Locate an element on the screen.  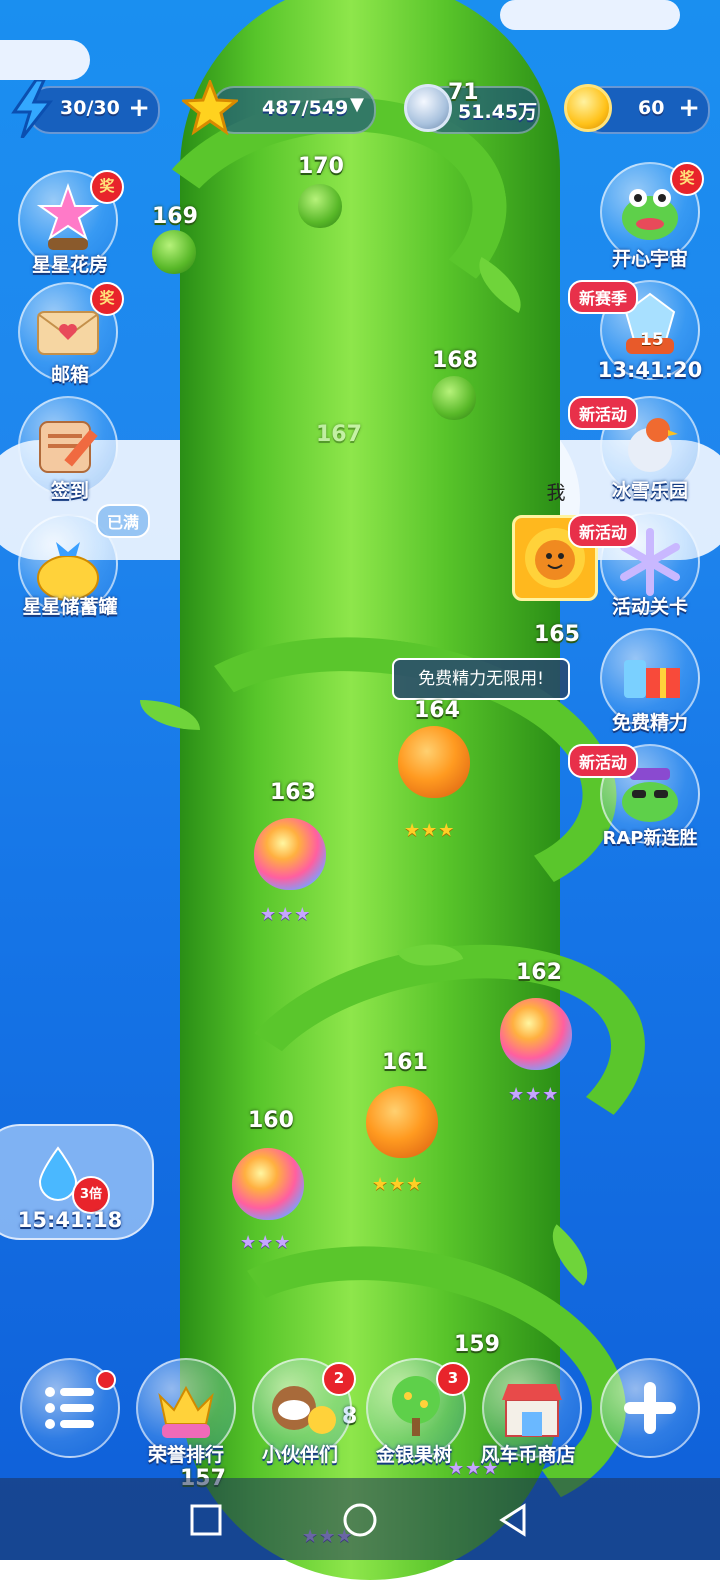
happy-universe-label: 开心宇宙 is located at coordinates (649, 259).